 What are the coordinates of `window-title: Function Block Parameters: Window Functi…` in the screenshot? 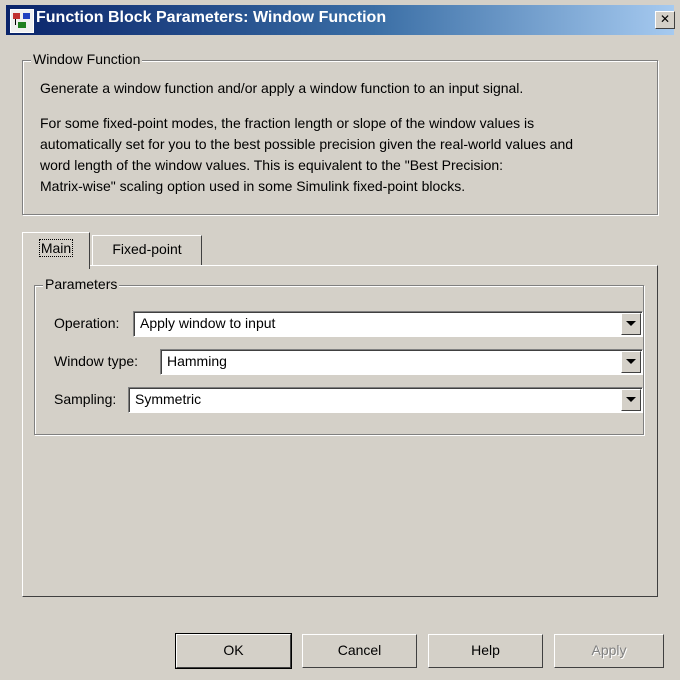 It's located at (211, 17).